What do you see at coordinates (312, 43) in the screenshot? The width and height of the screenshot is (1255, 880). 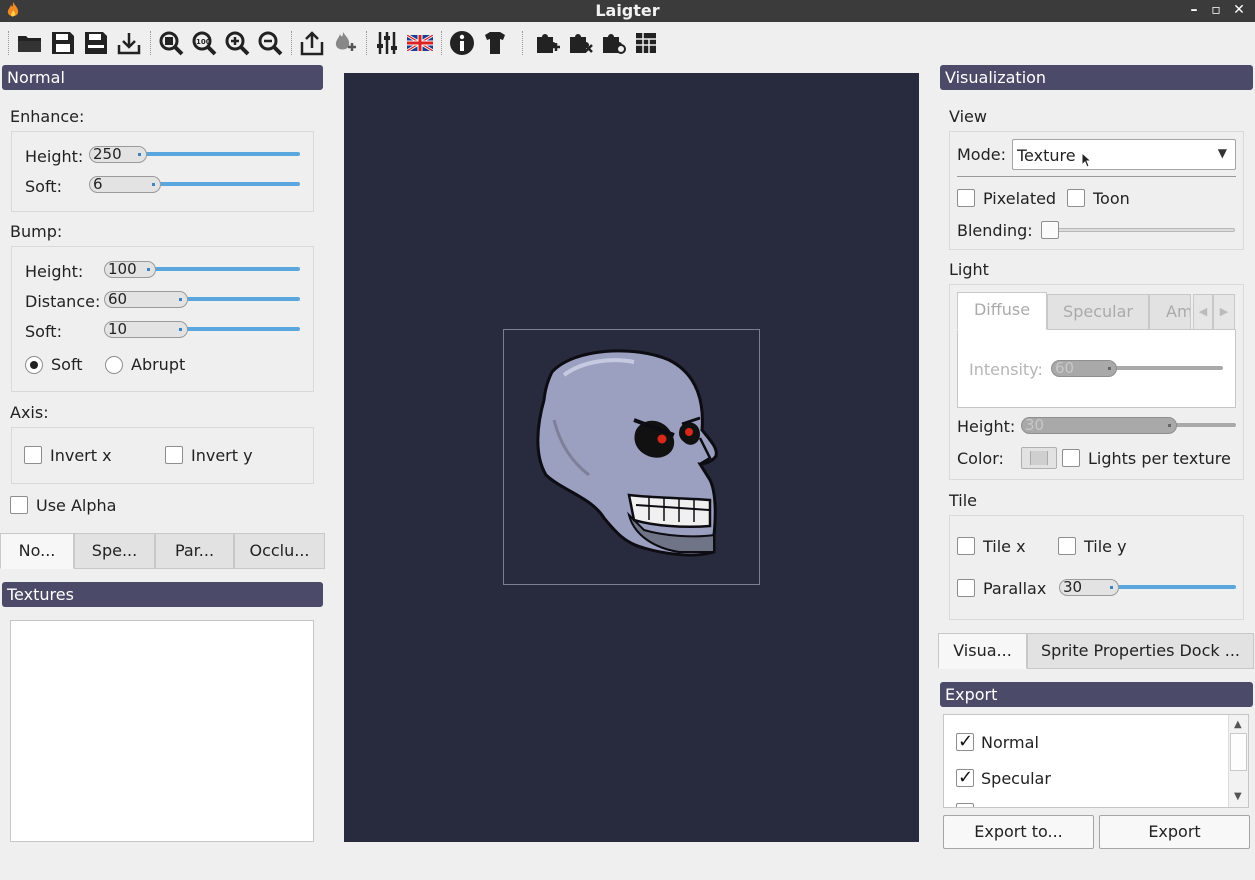 I see `export-share-icon` at bounding box center [312, 43].